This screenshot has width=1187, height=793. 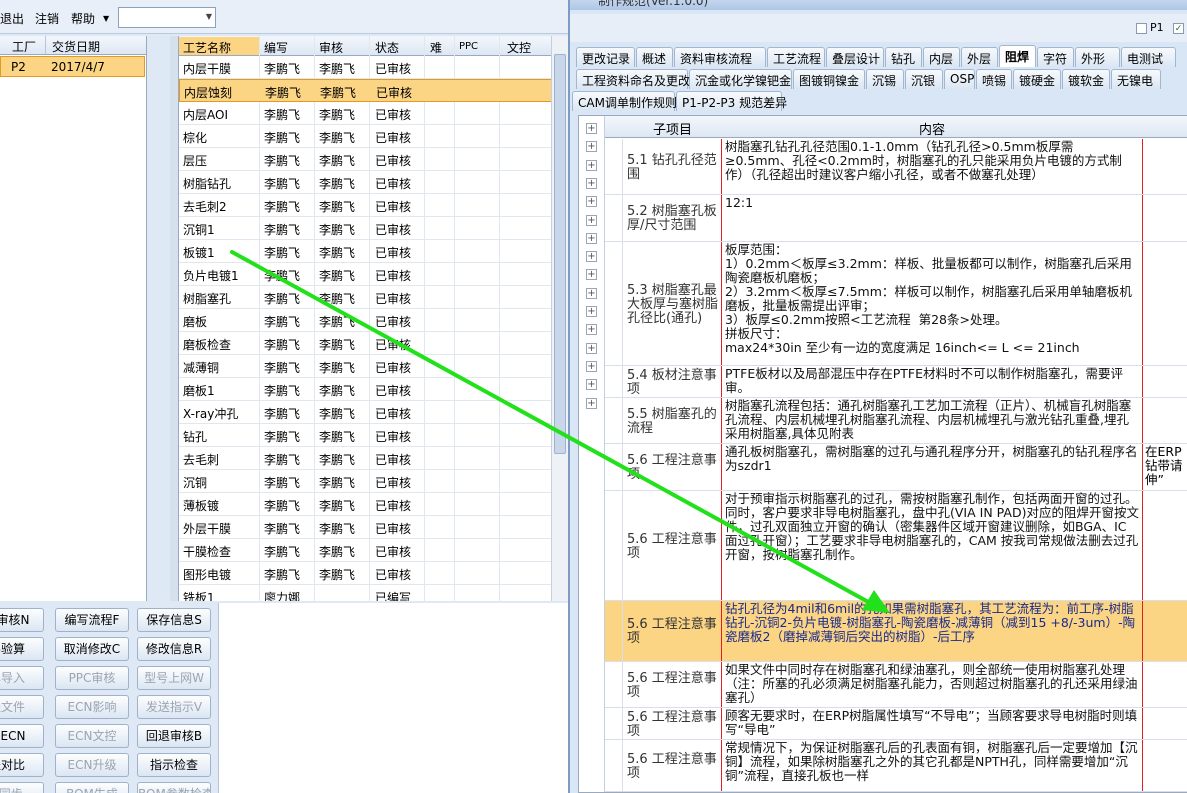 I want to click on process-row: 内层干膜 李鹏飞 李鹏飞 已审核, so click(x=365, y=67).